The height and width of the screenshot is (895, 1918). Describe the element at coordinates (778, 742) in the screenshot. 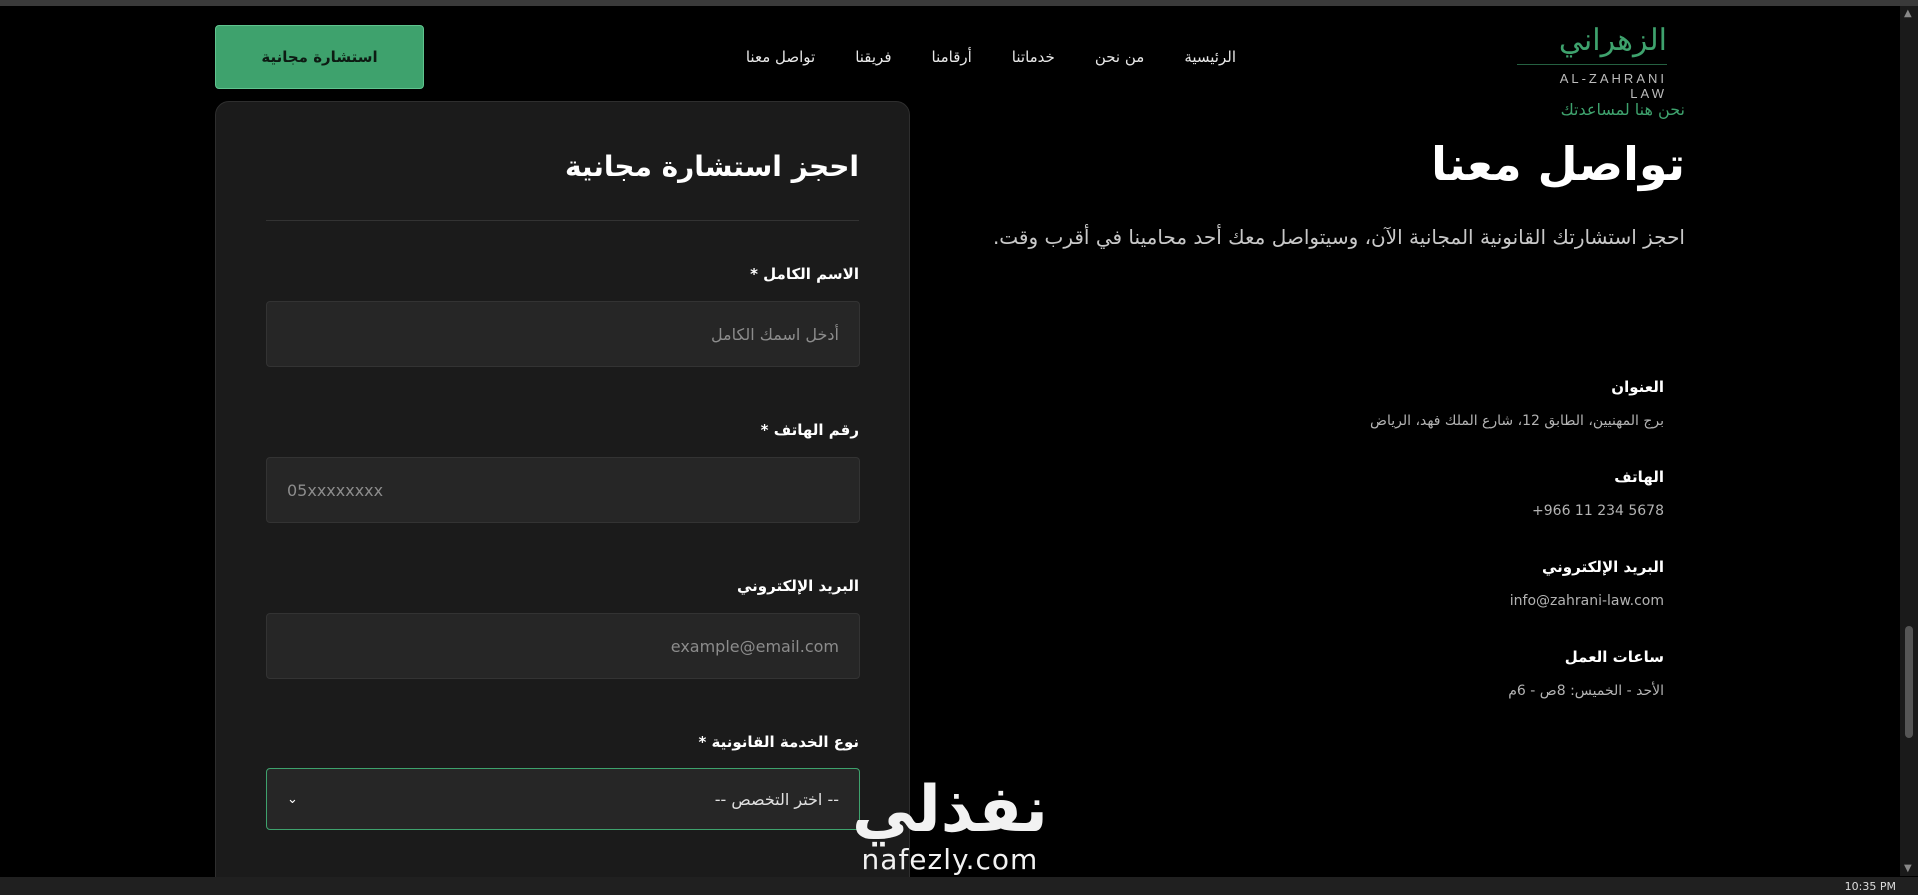

I see `service-label: نوع الخدمة القانونية *` at that location.